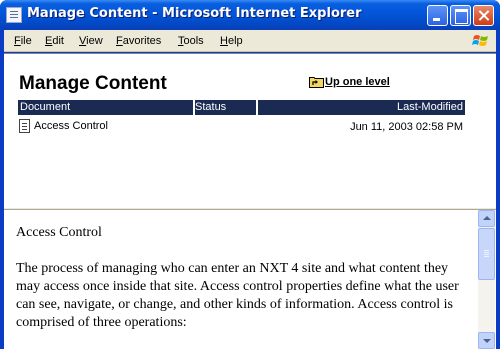  Describe the element at coordinates (54, 41) in the screenshot. I see `menu-edit: Edit` at that location.